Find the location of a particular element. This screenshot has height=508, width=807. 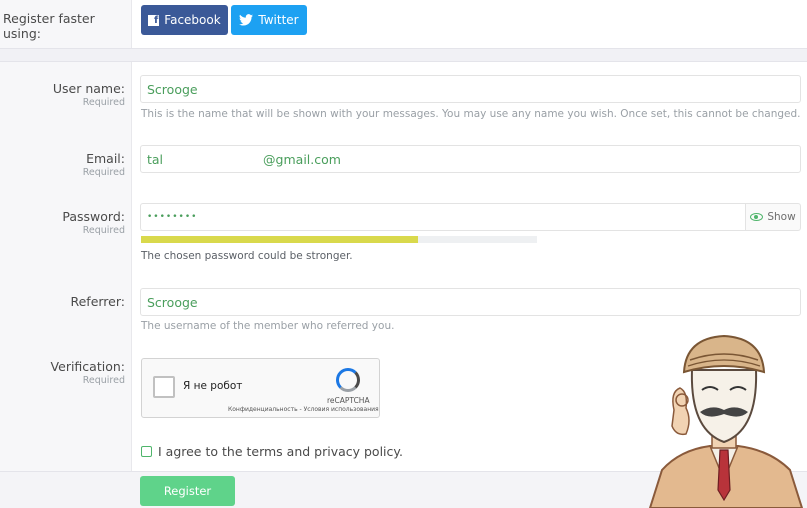

username-label: User name: is located at coordinates (88, 88).